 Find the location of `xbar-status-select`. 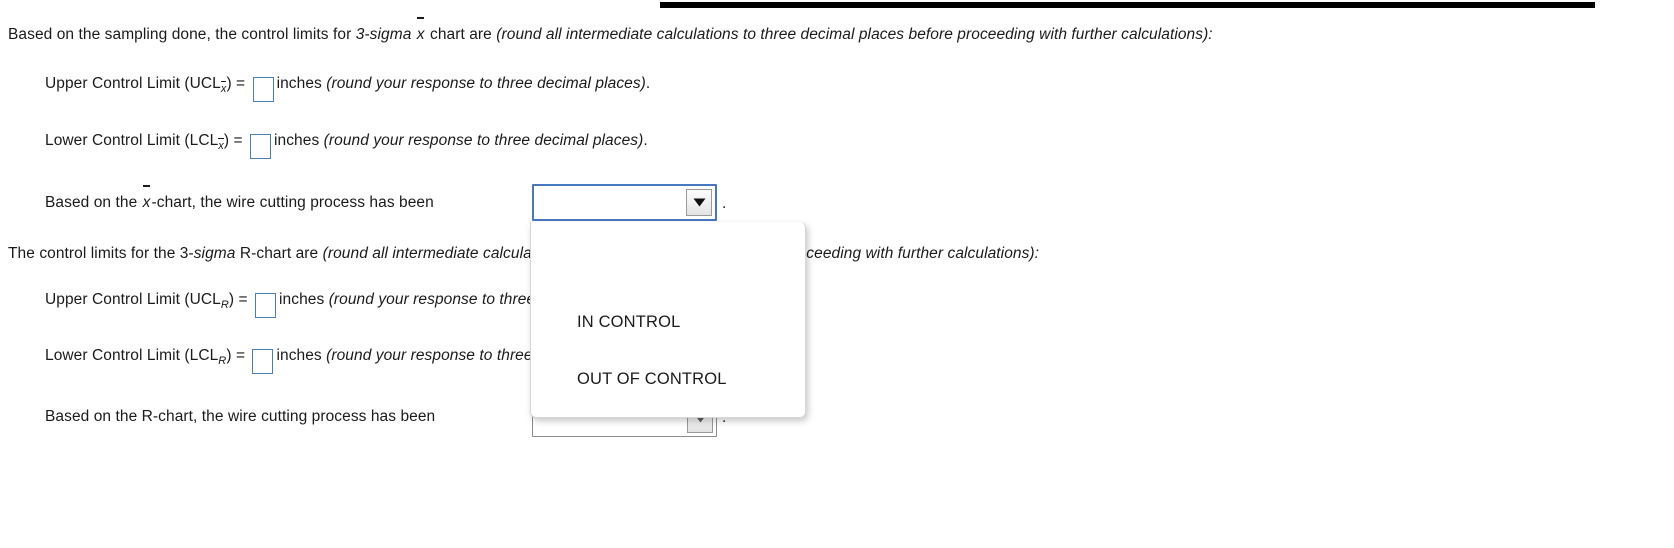

xbar-status-select is located at coordinates (624, 202).